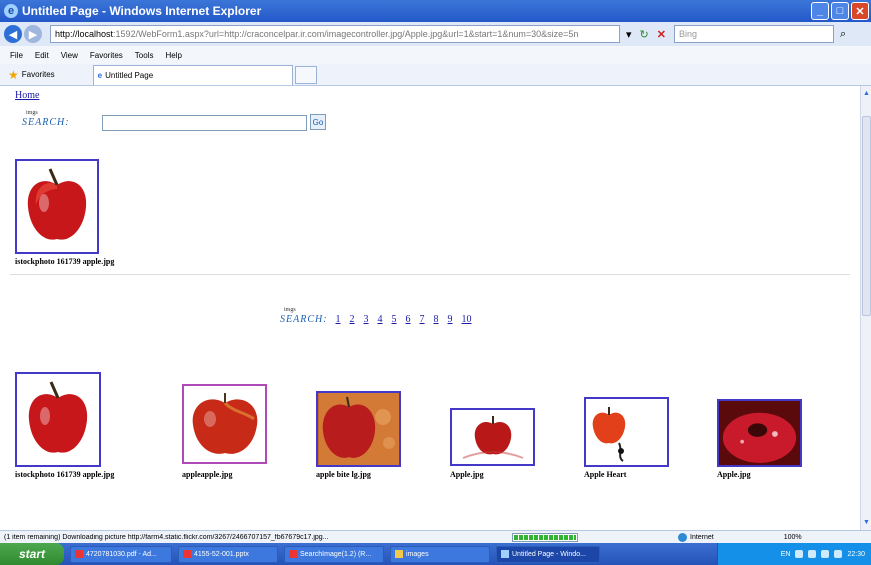 This screenshot has height=565, width=871. What do you see at coordinates (11, 11) in the screenshot?
I see `ie-logo-icon: e` at bounding box center [11, 11].